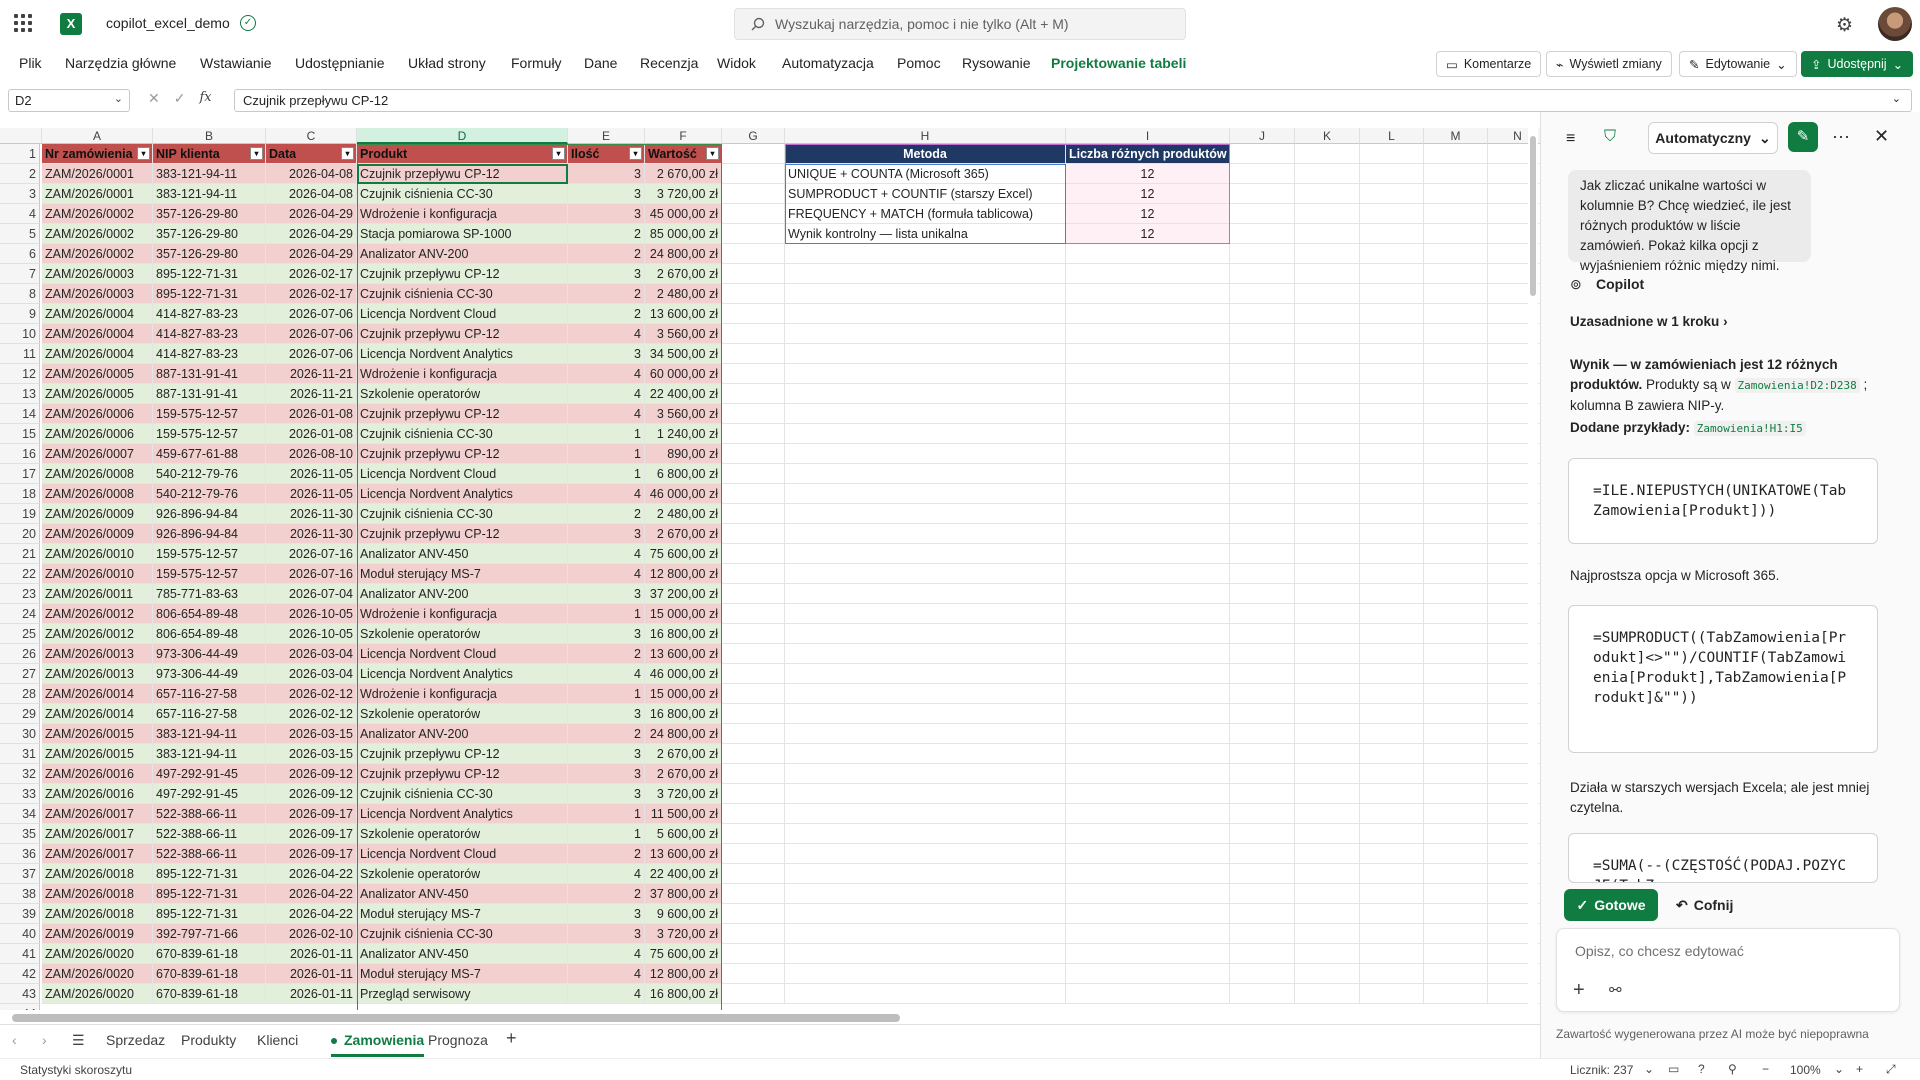 This screenshot has height=1080, width=1920. I want to click on copilot-mode-dropdown: Automatyczny ⌄, so click(1713, 138).